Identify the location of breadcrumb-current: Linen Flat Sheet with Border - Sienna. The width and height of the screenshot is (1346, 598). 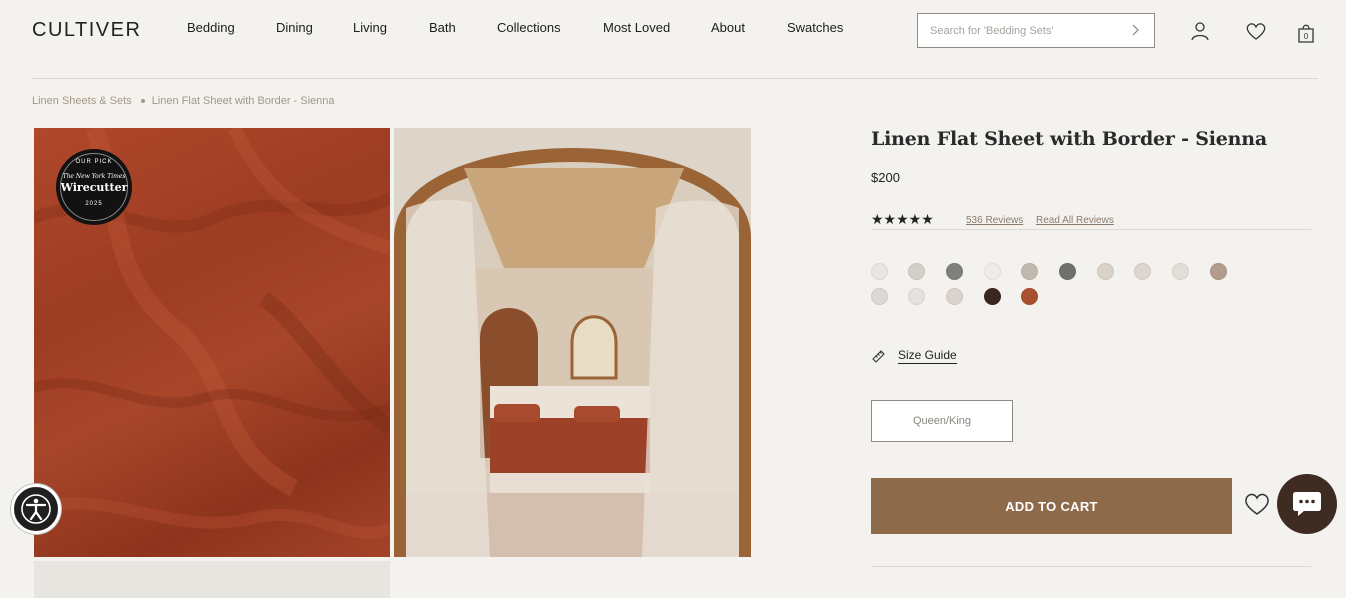
(243, 101).